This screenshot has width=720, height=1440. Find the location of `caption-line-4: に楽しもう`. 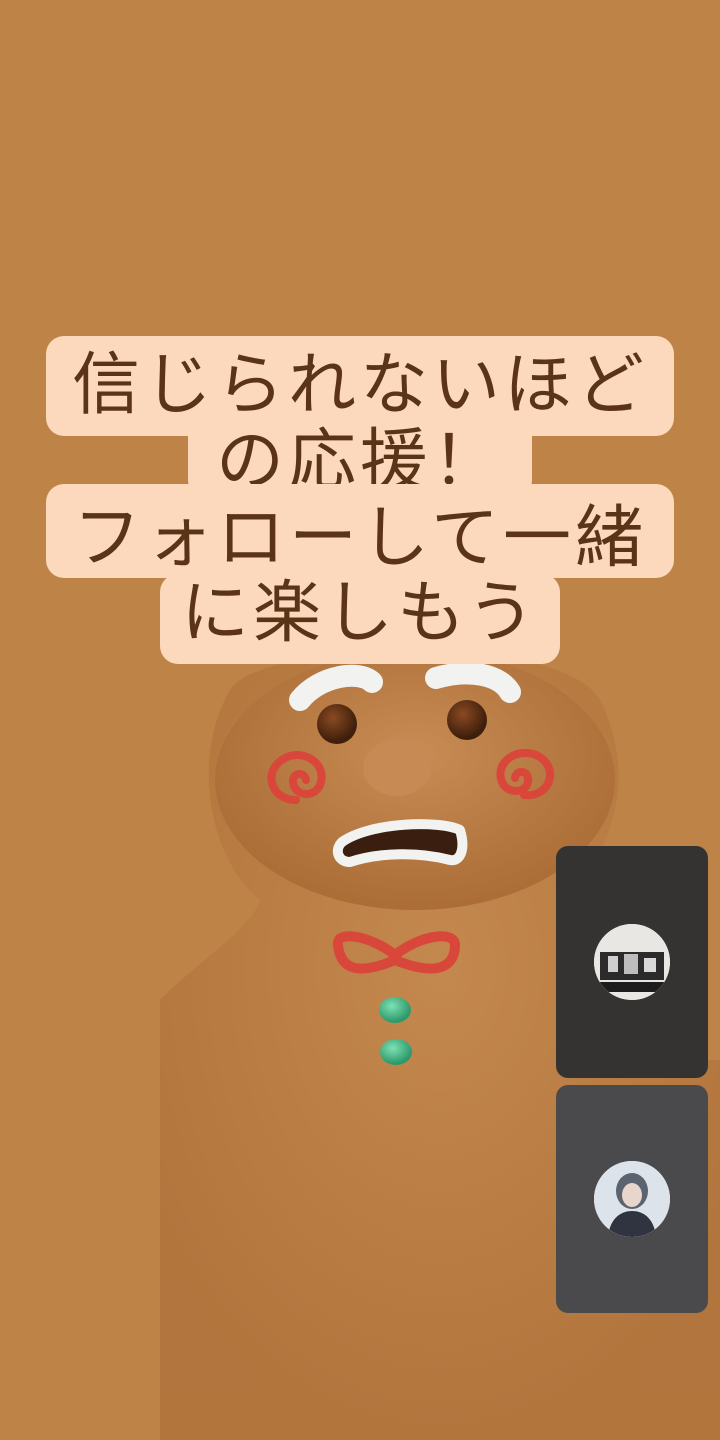

caption-line-4: に楽しもう is located at coordinates (360, 619).